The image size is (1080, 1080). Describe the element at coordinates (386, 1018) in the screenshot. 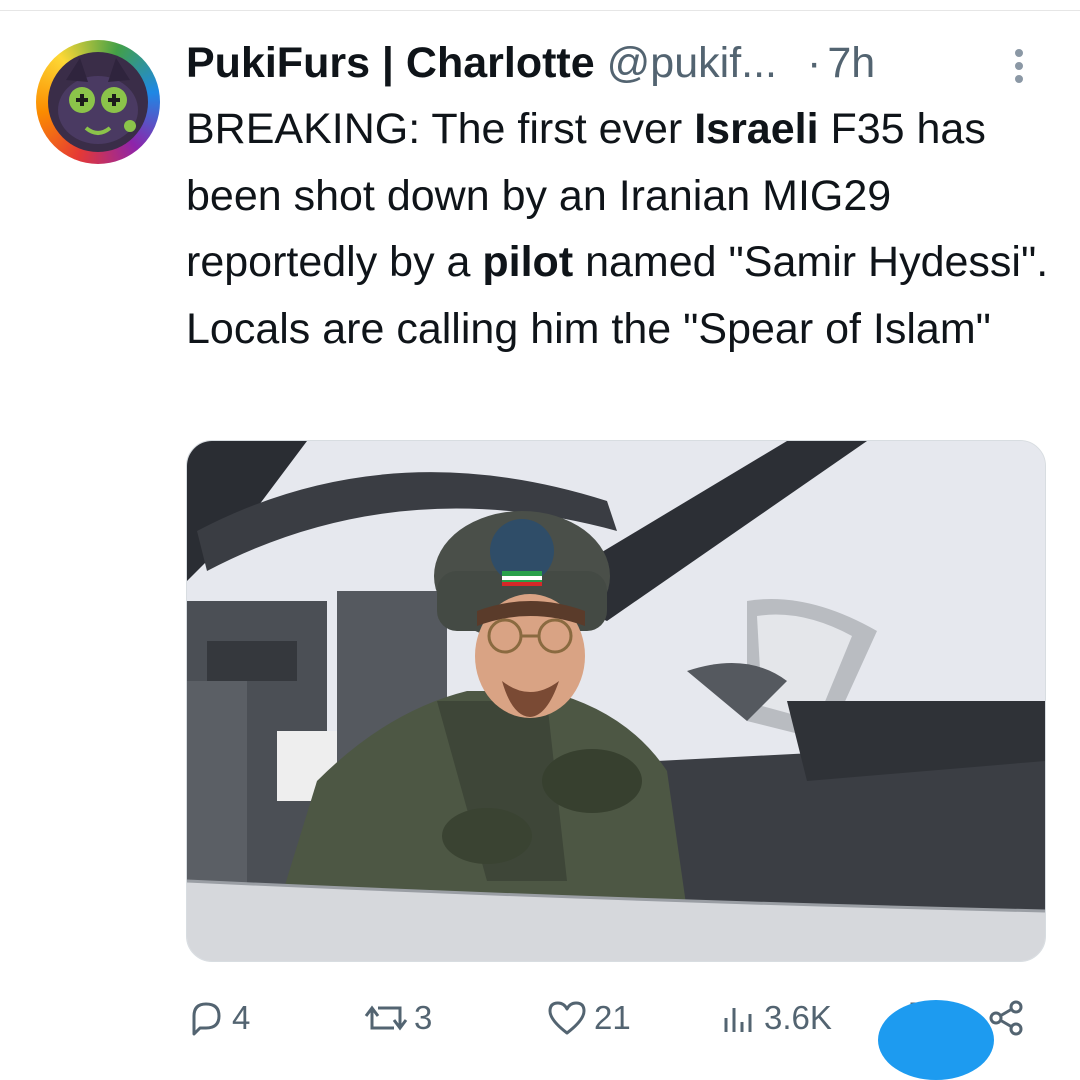

I see `repost-icon` at that location.